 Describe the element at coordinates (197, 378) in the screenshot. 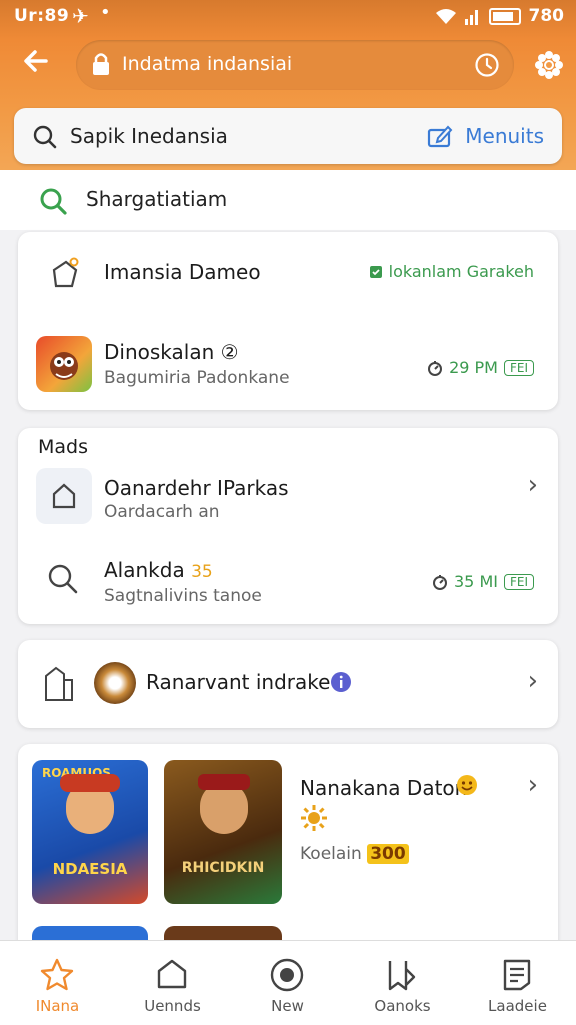

I see `result-subtitle: Bagumiria Padonkane` at that location.